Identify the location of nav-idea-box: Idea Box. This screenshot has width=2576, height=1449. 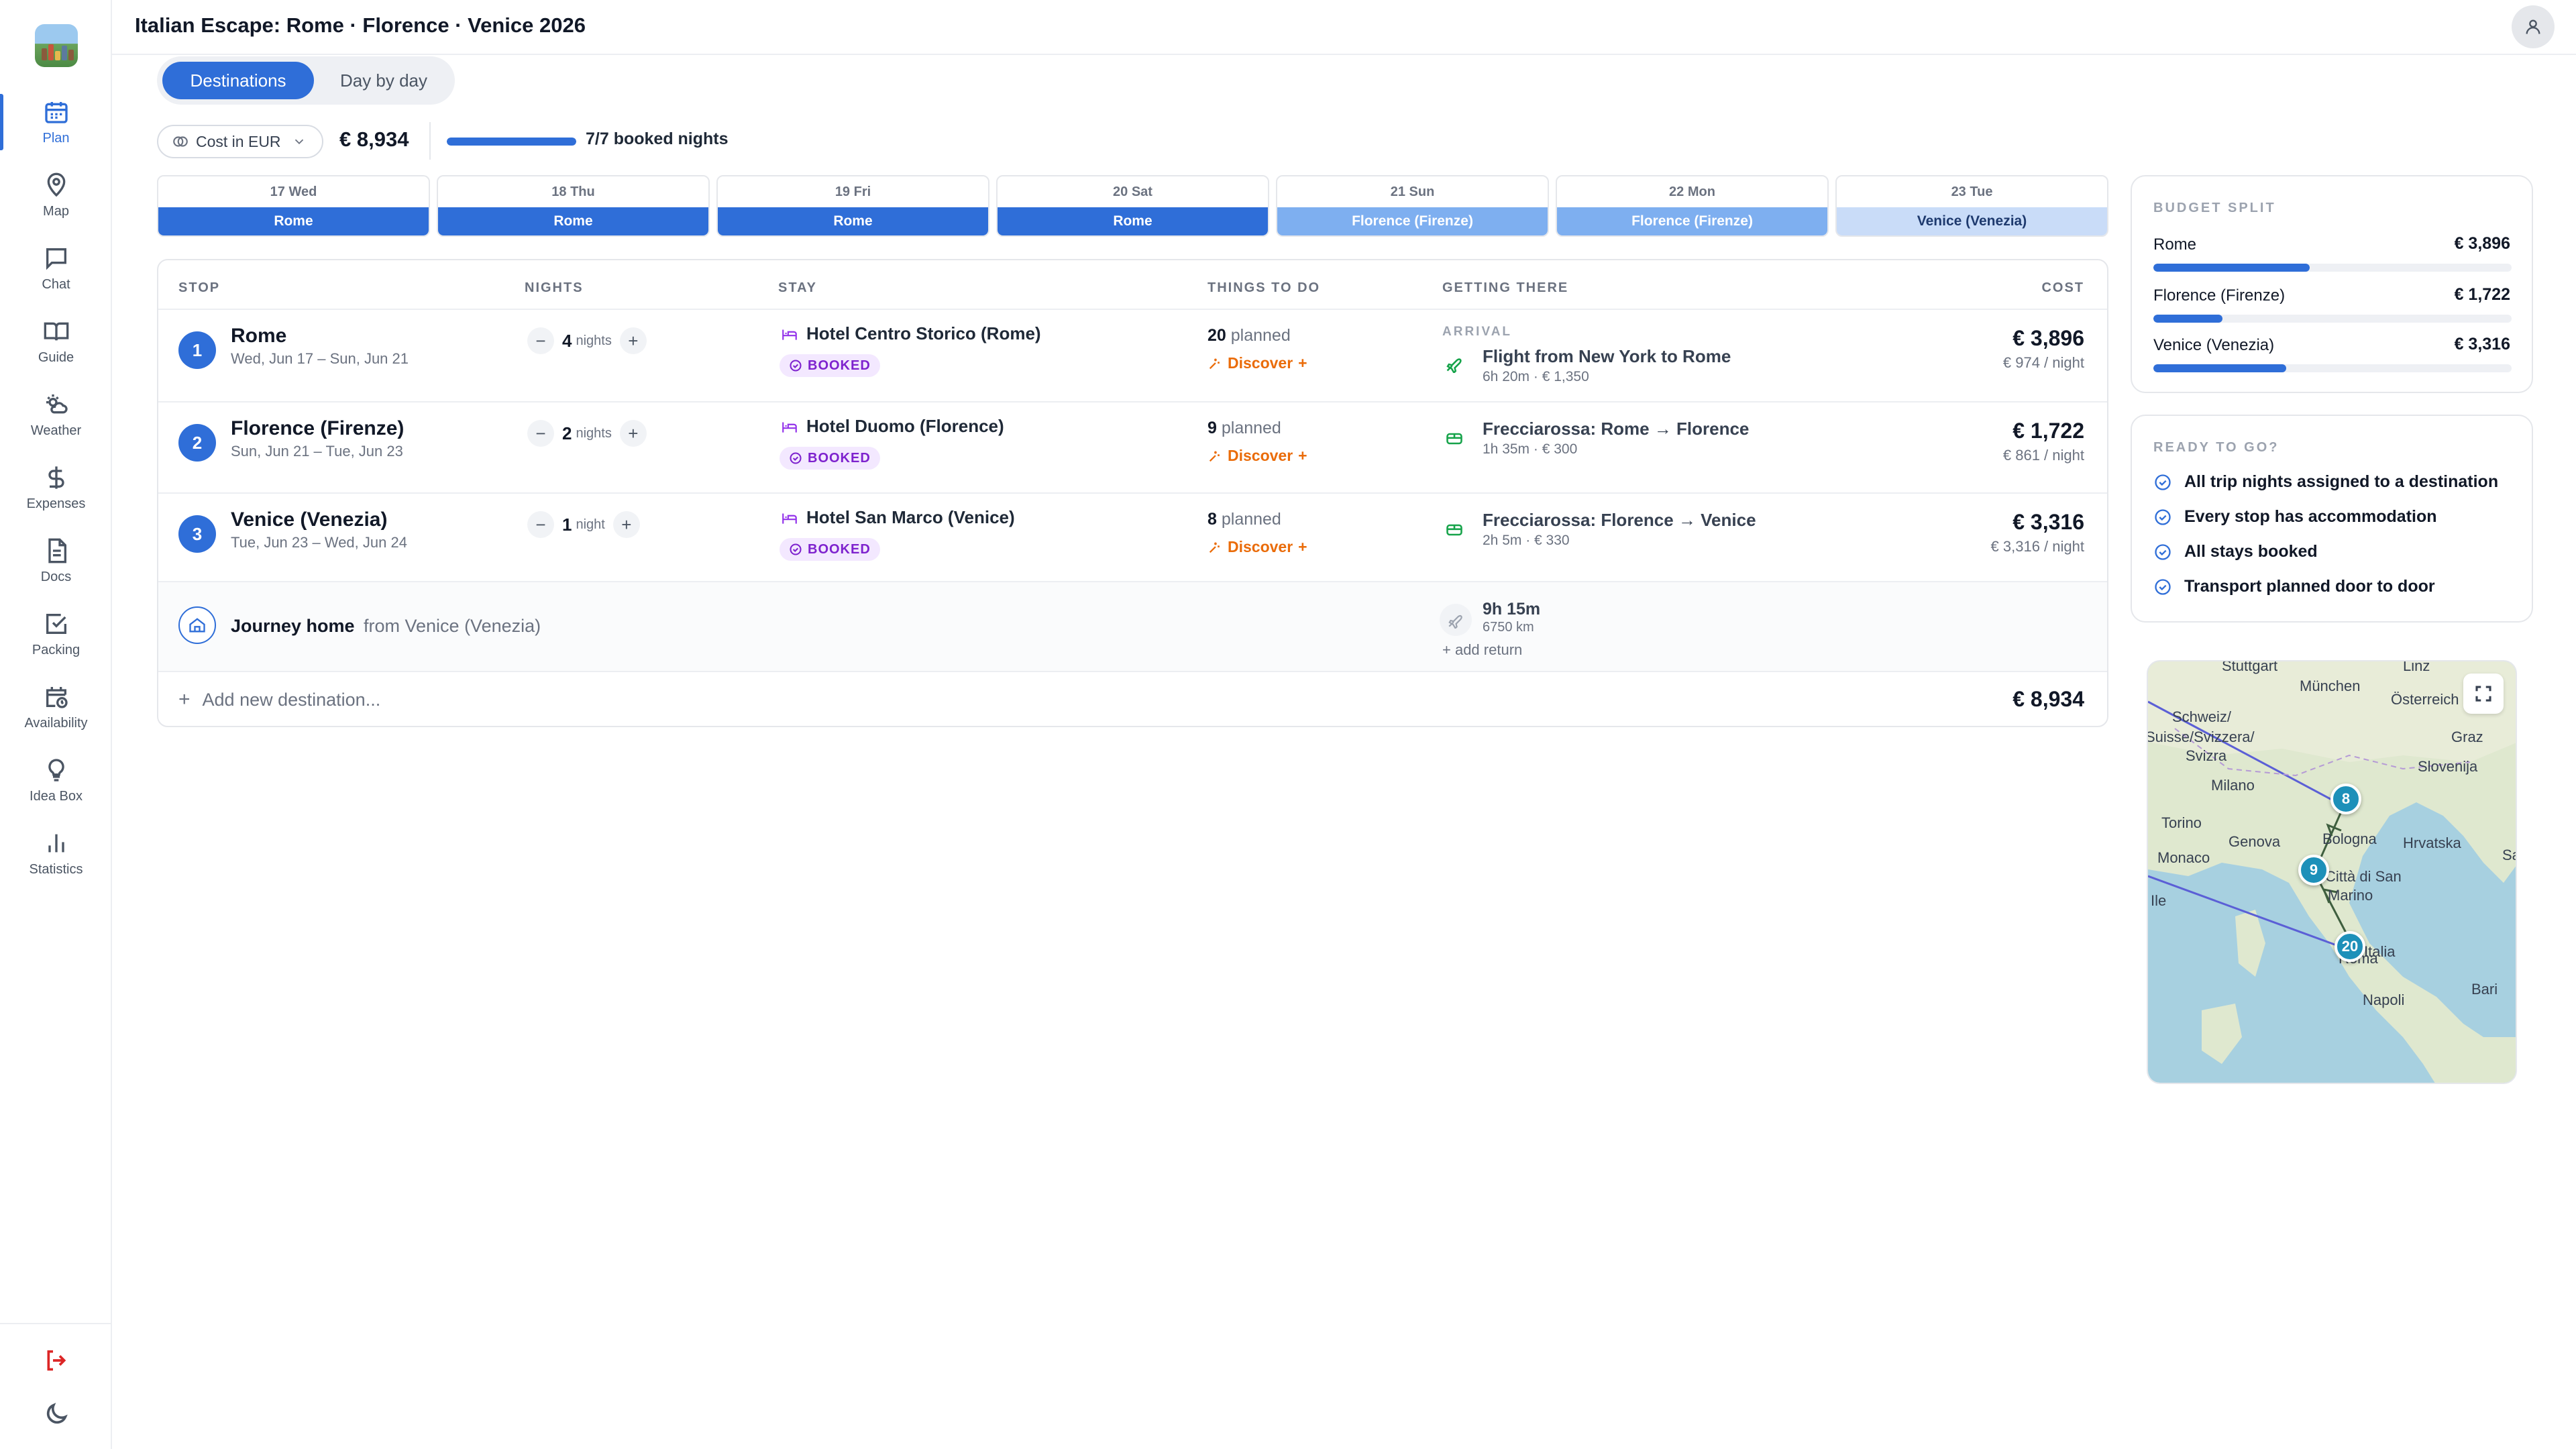
(56, 780).